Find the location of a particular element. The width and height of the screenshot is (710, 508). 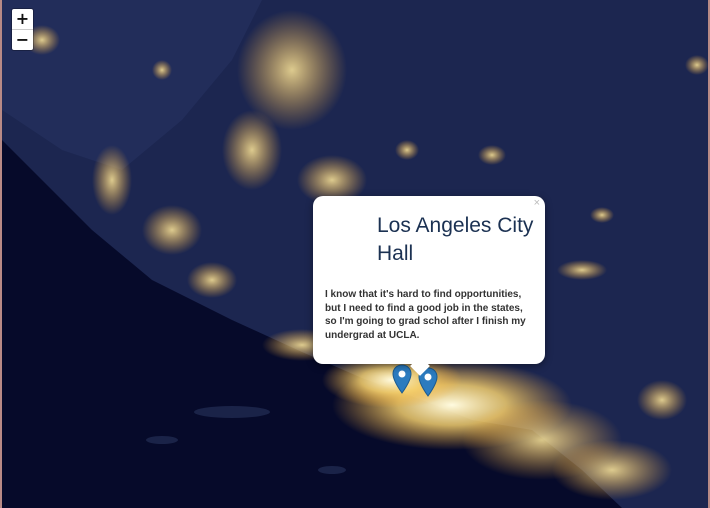

map-marker-icon is located at coordinates (402, 379).